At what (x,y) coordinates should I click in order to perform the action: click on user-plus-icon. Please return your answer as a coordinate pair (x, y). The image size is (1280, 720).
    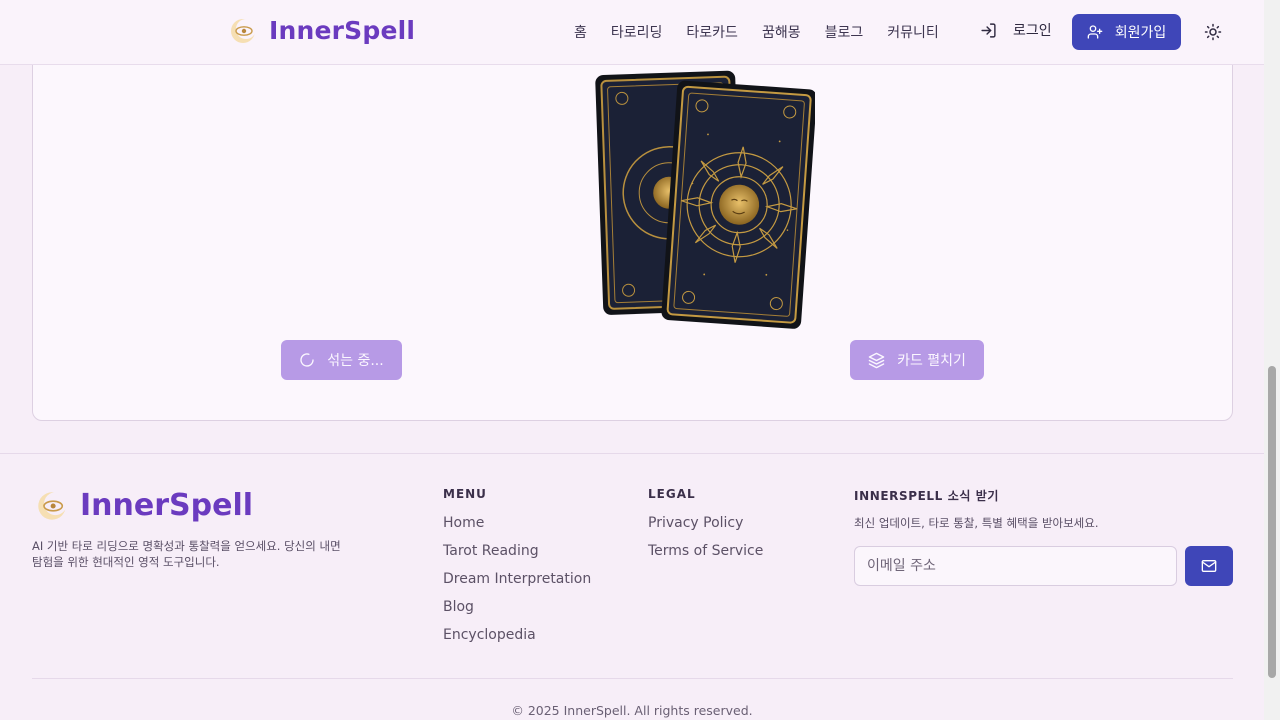
    Looking at the image, I should click on (1095, 32).